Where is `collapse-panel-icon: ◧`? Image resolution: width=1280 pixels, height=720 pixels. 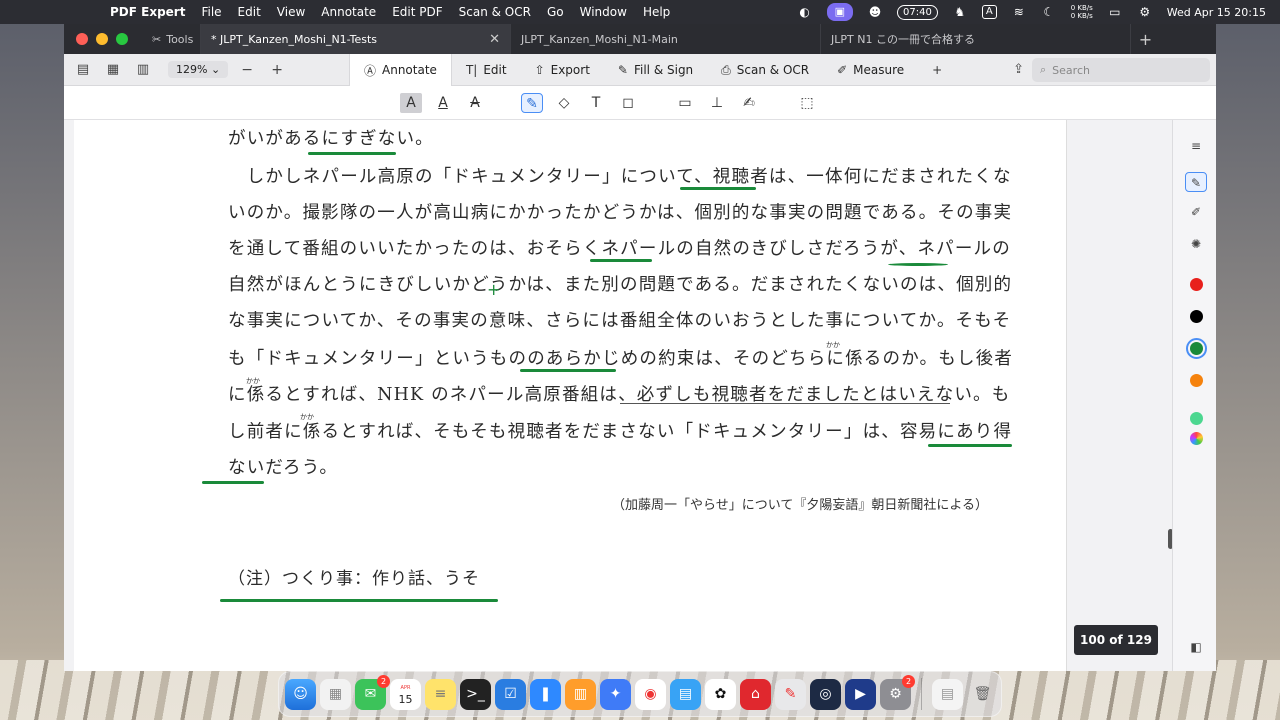 collapse-panel-icon: ◧ is located at coordinates (1196, 647).